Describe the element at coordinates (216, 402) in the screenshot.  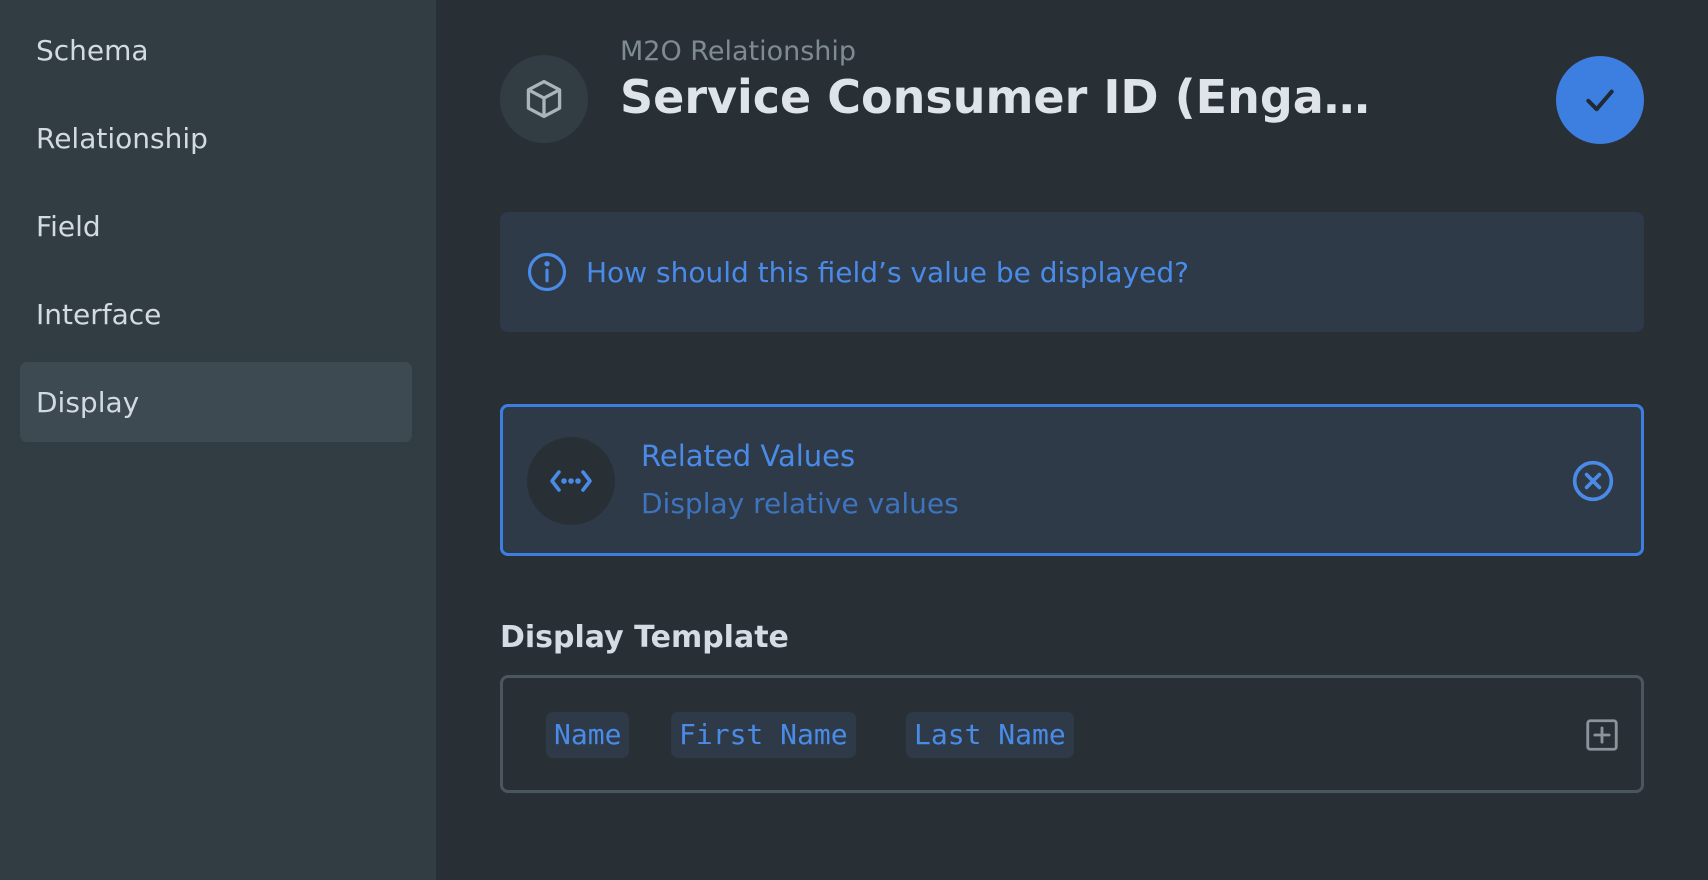
I see `sidebar-item-display: Display` at that location.